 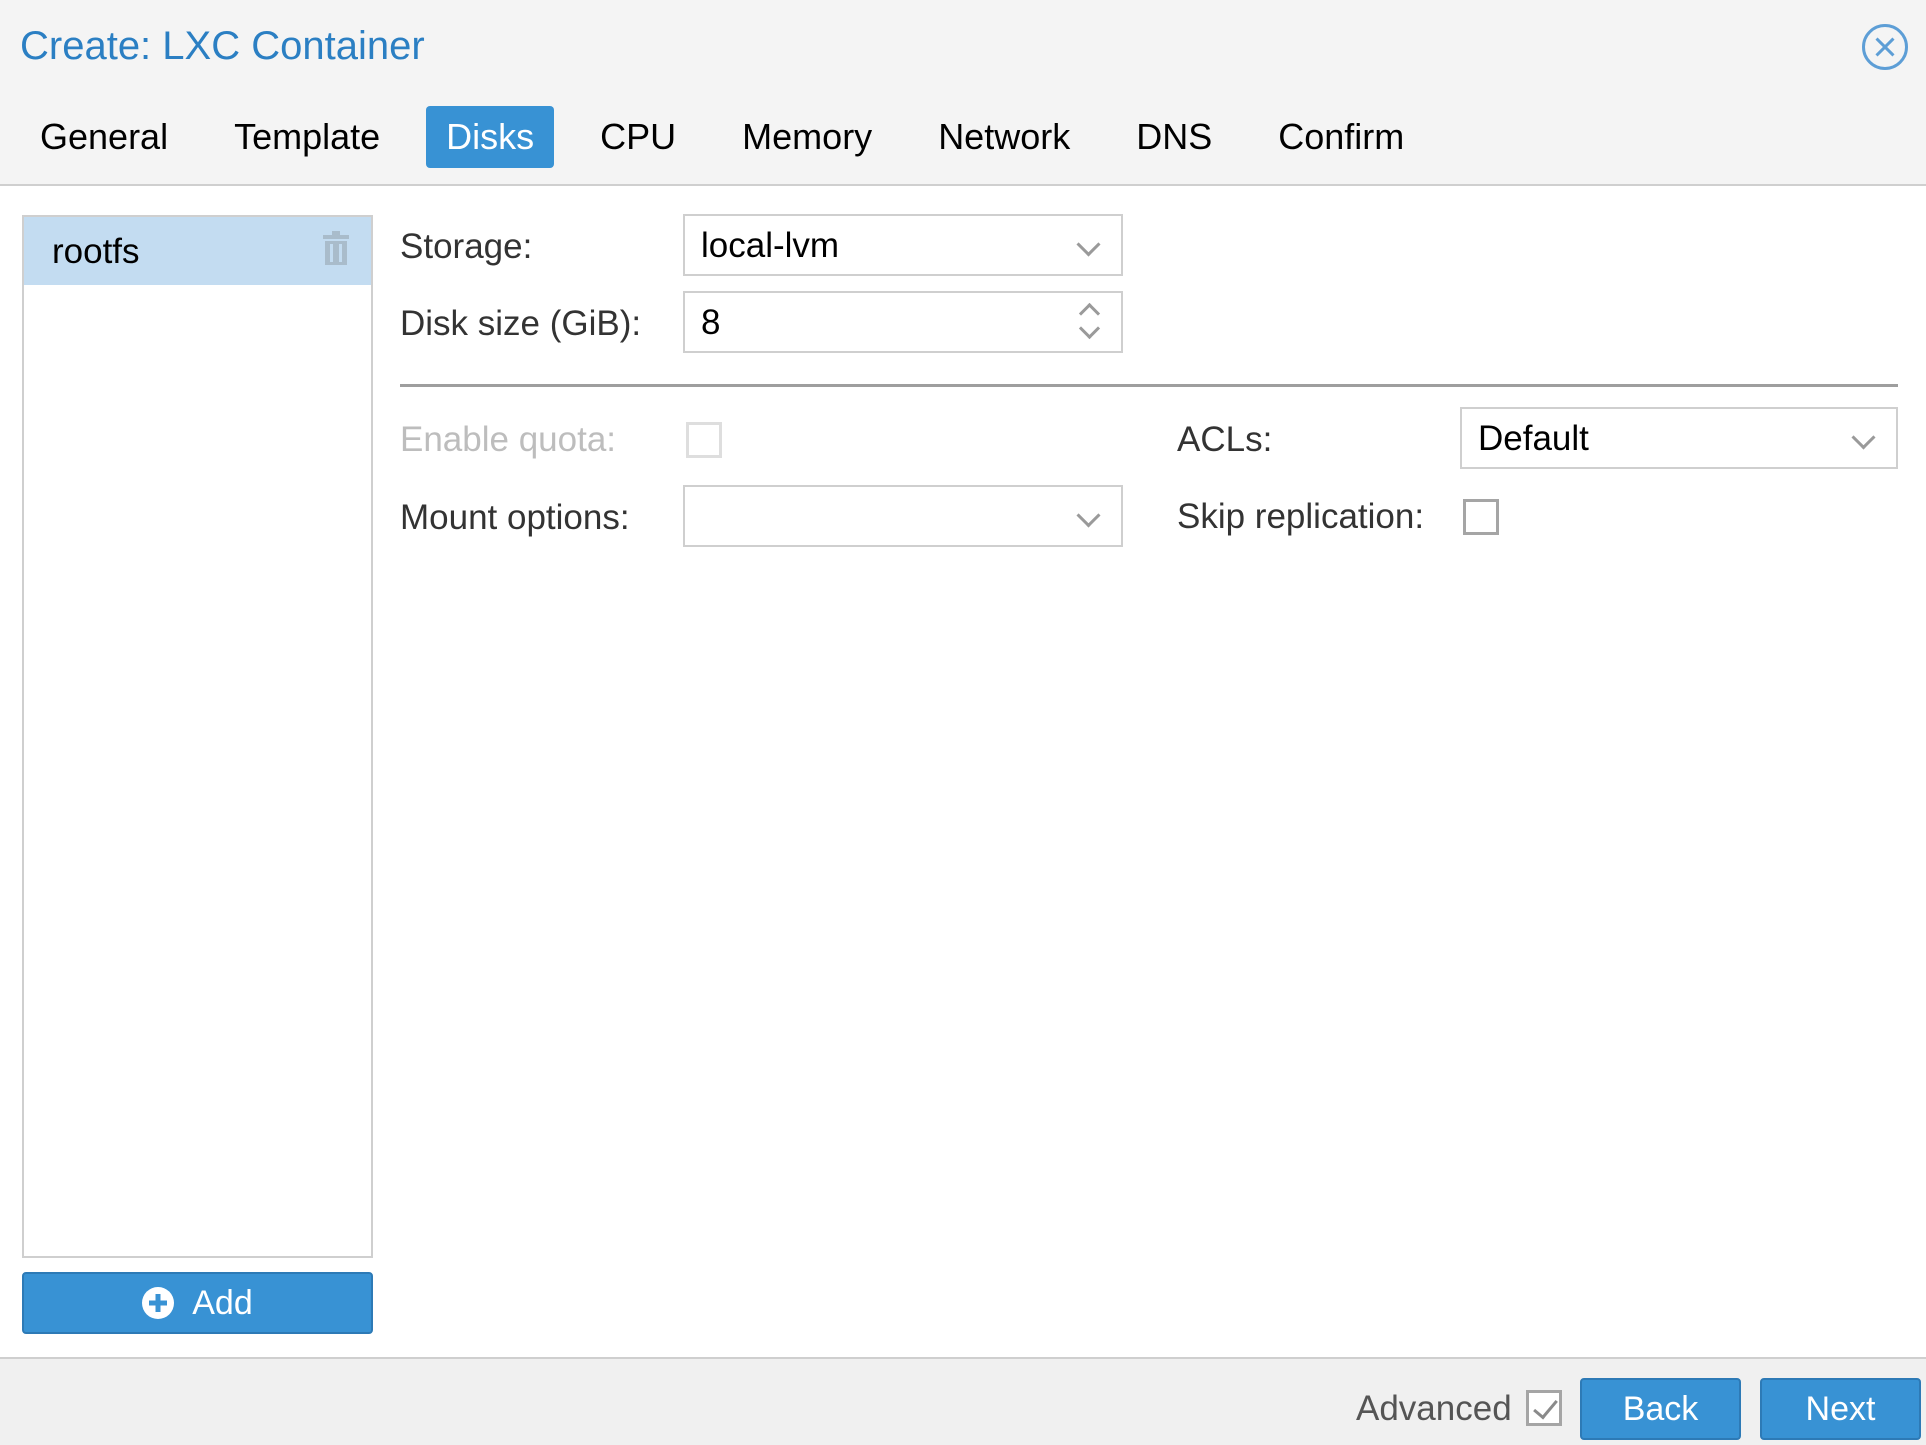 I want to click on enable-quota-checkbox, so click(x=704, y=440).